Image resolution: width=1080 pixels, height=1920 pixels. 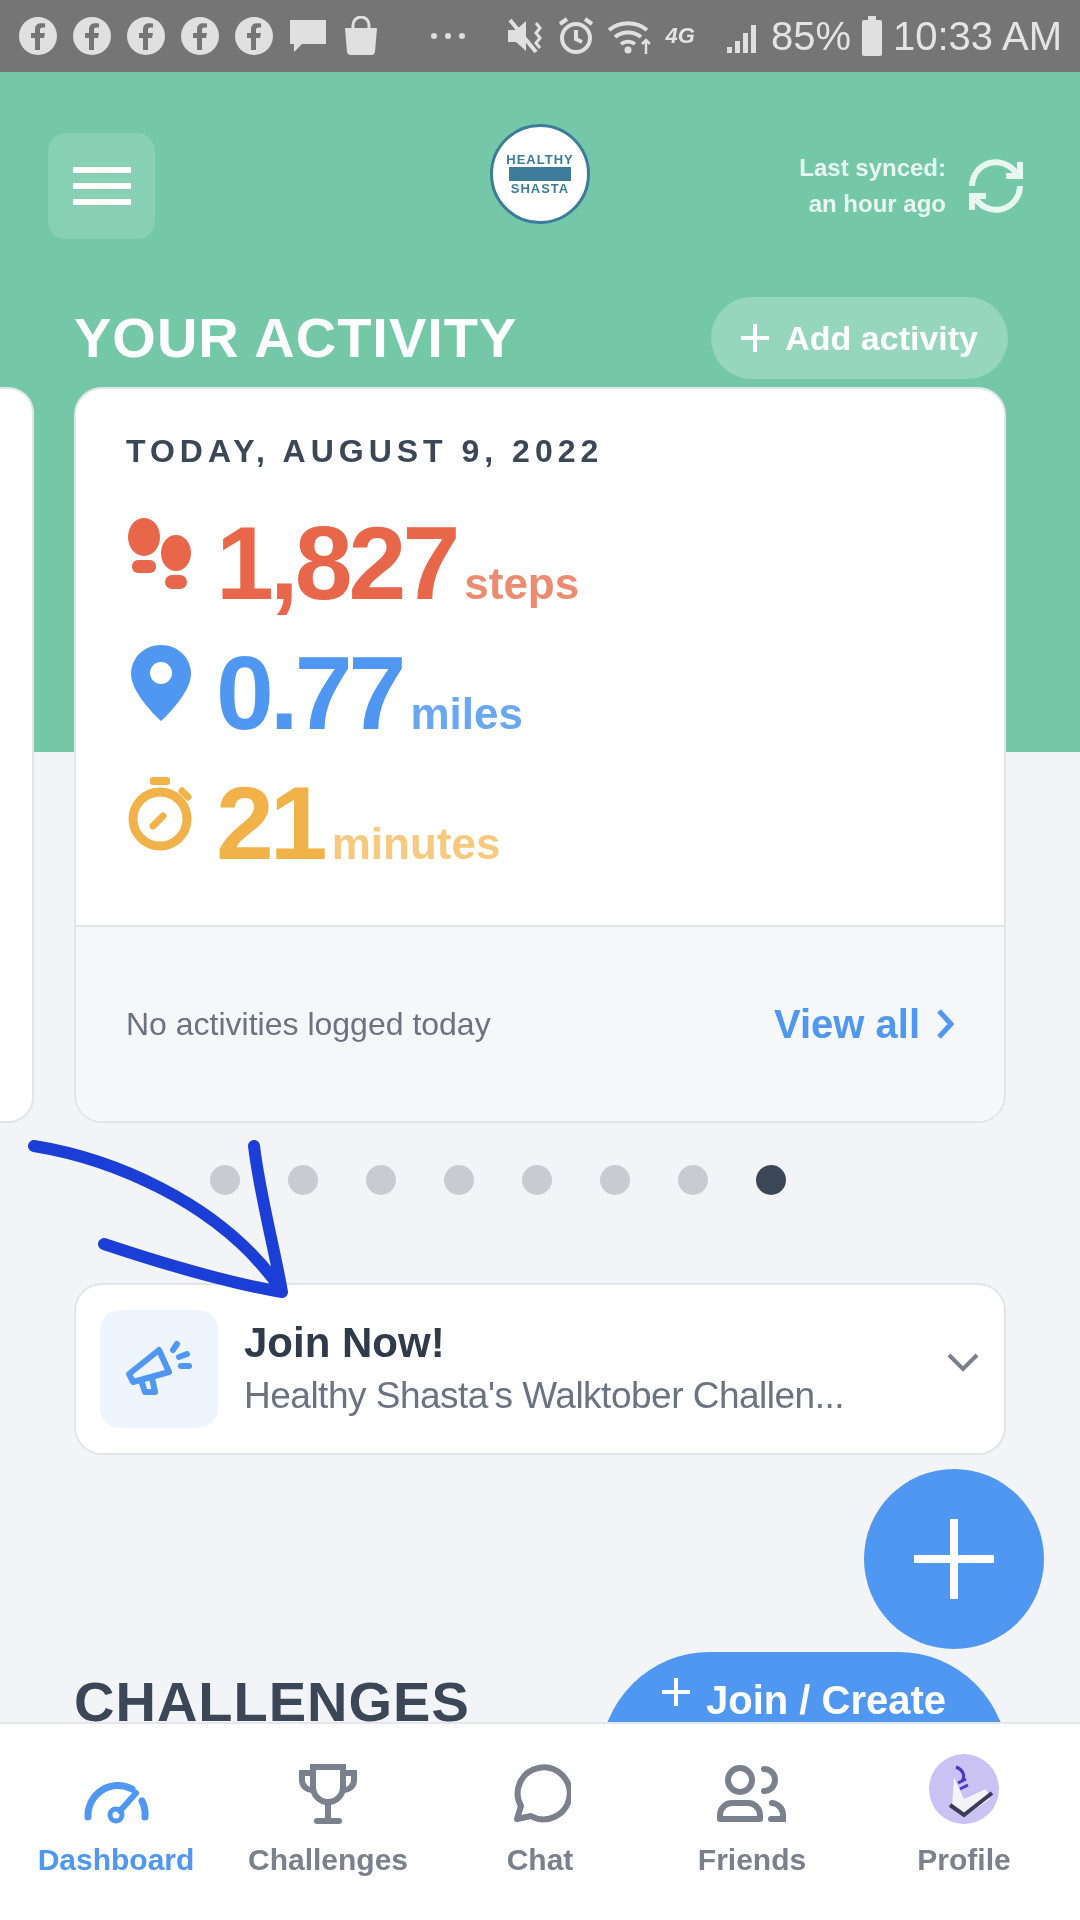 I want to click on nav-tab: Friends, so click(x=752, y=1822).